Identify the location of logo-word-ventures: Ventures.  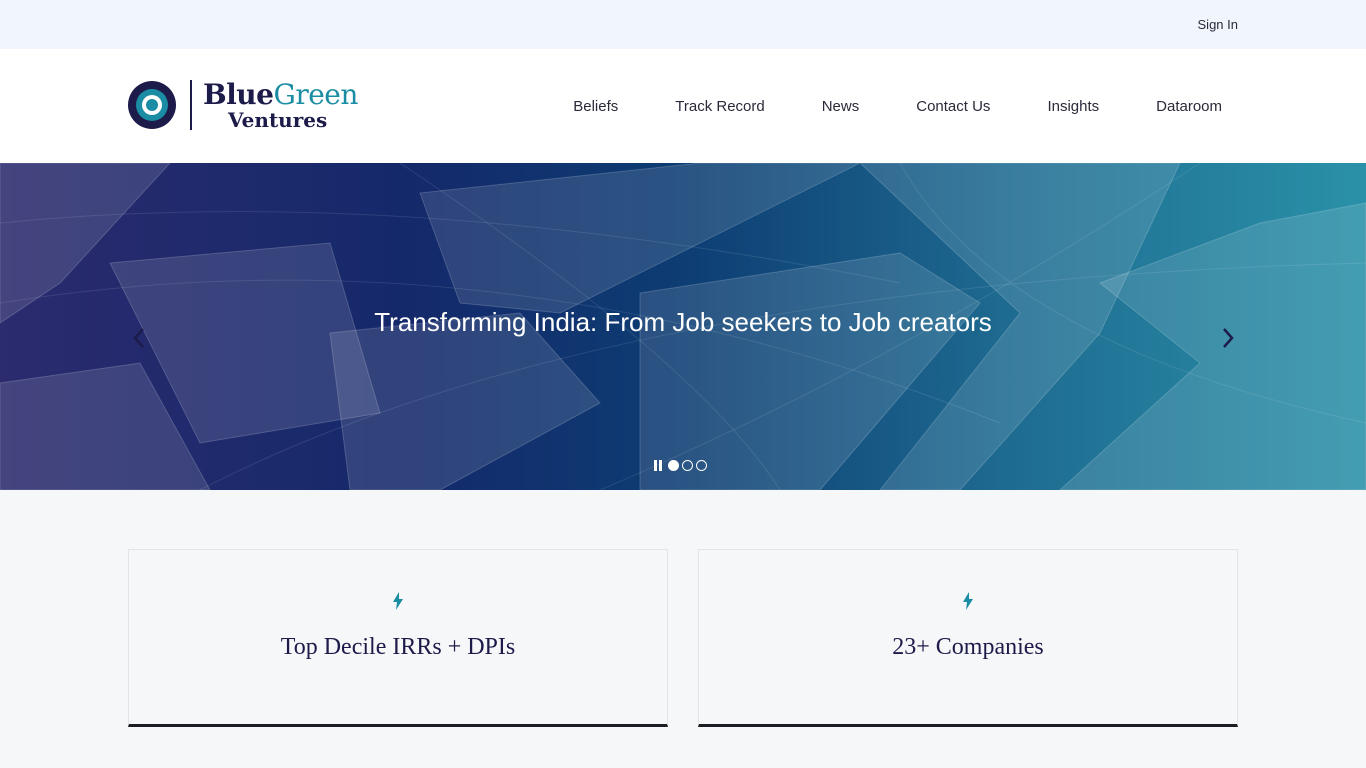
(278, 120).